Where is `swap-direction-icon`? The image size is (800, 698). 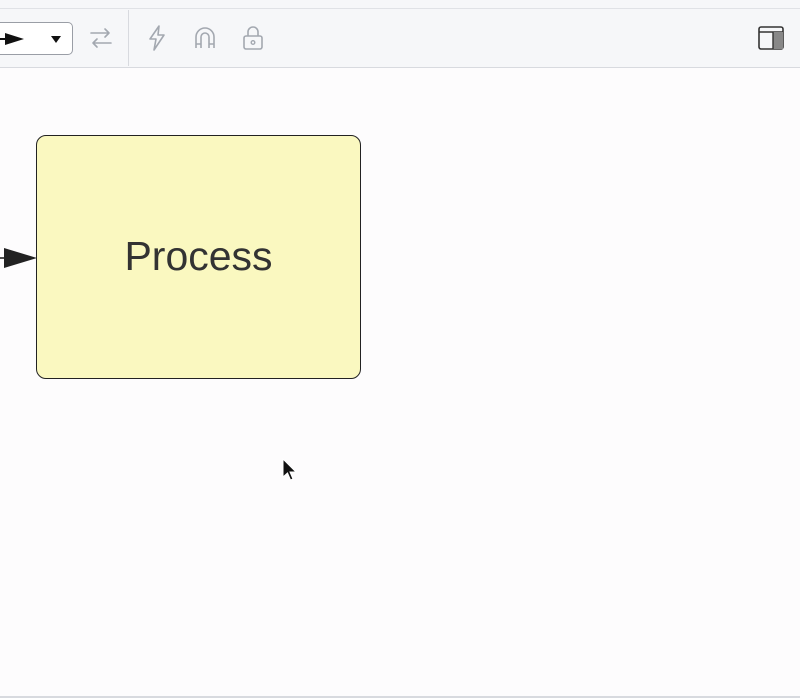 swap-direction-icon is located at coordinates (101, 38).